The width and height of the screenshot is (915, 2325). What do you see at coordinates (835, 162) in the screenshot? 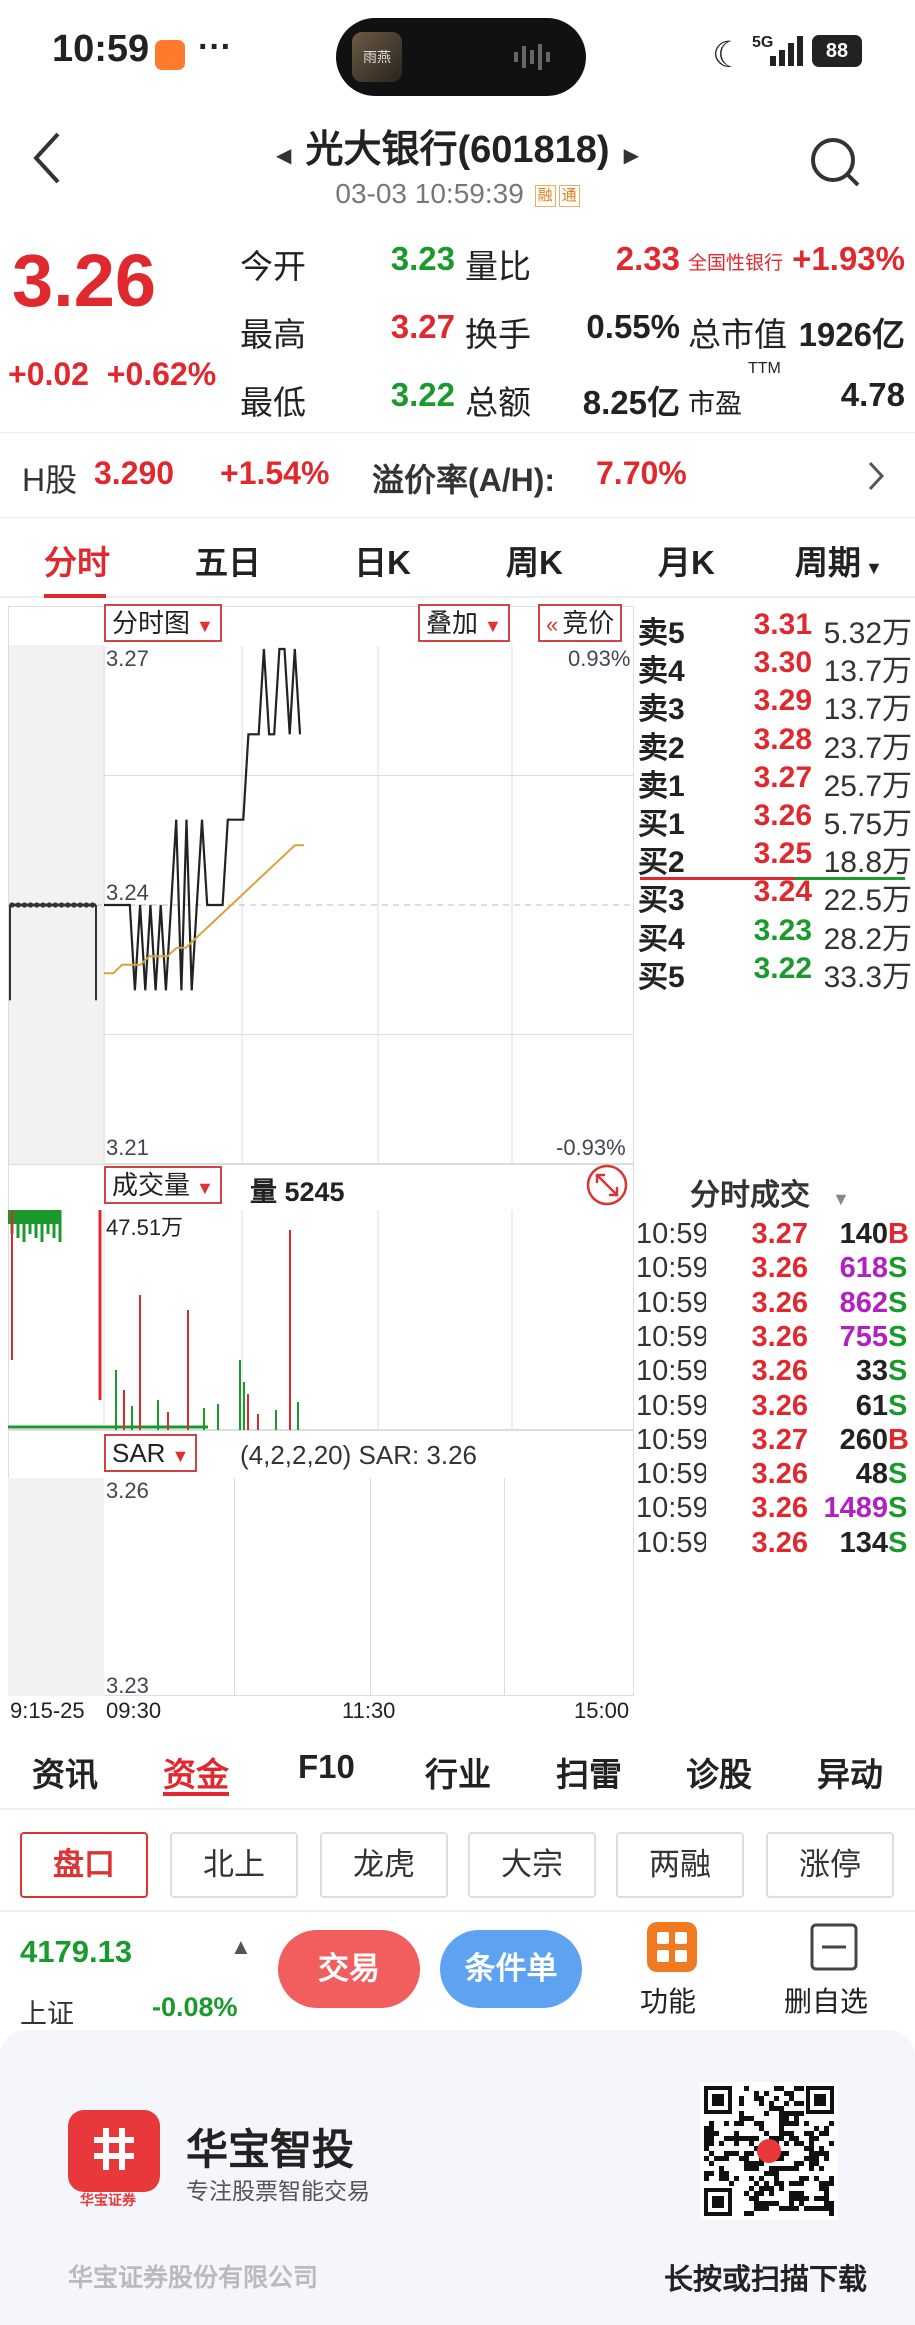
I see `search-icon` at bounding box center [835, 162].